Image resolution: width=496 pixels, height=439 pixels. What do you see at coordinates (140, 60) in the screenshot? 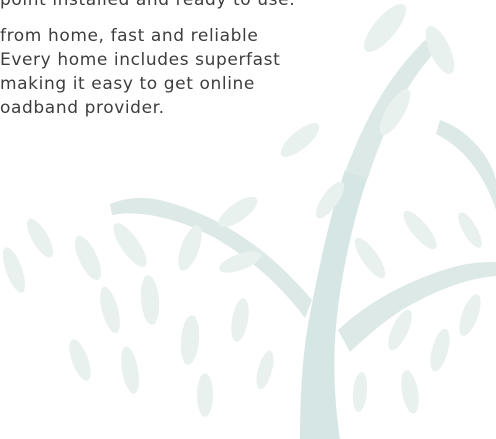
I see `article-line: Every home includes superfast` at bounding box center [140, 60].